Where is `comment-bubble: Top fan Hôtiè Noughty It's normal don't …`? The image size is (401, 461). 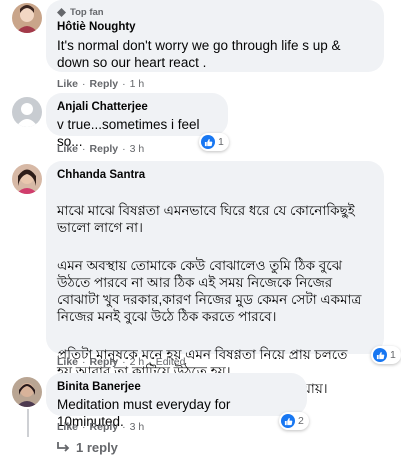
comment-bubble: Top fan Hôtiè Noughty It's normal don't … is located at coordinates (215, 36).